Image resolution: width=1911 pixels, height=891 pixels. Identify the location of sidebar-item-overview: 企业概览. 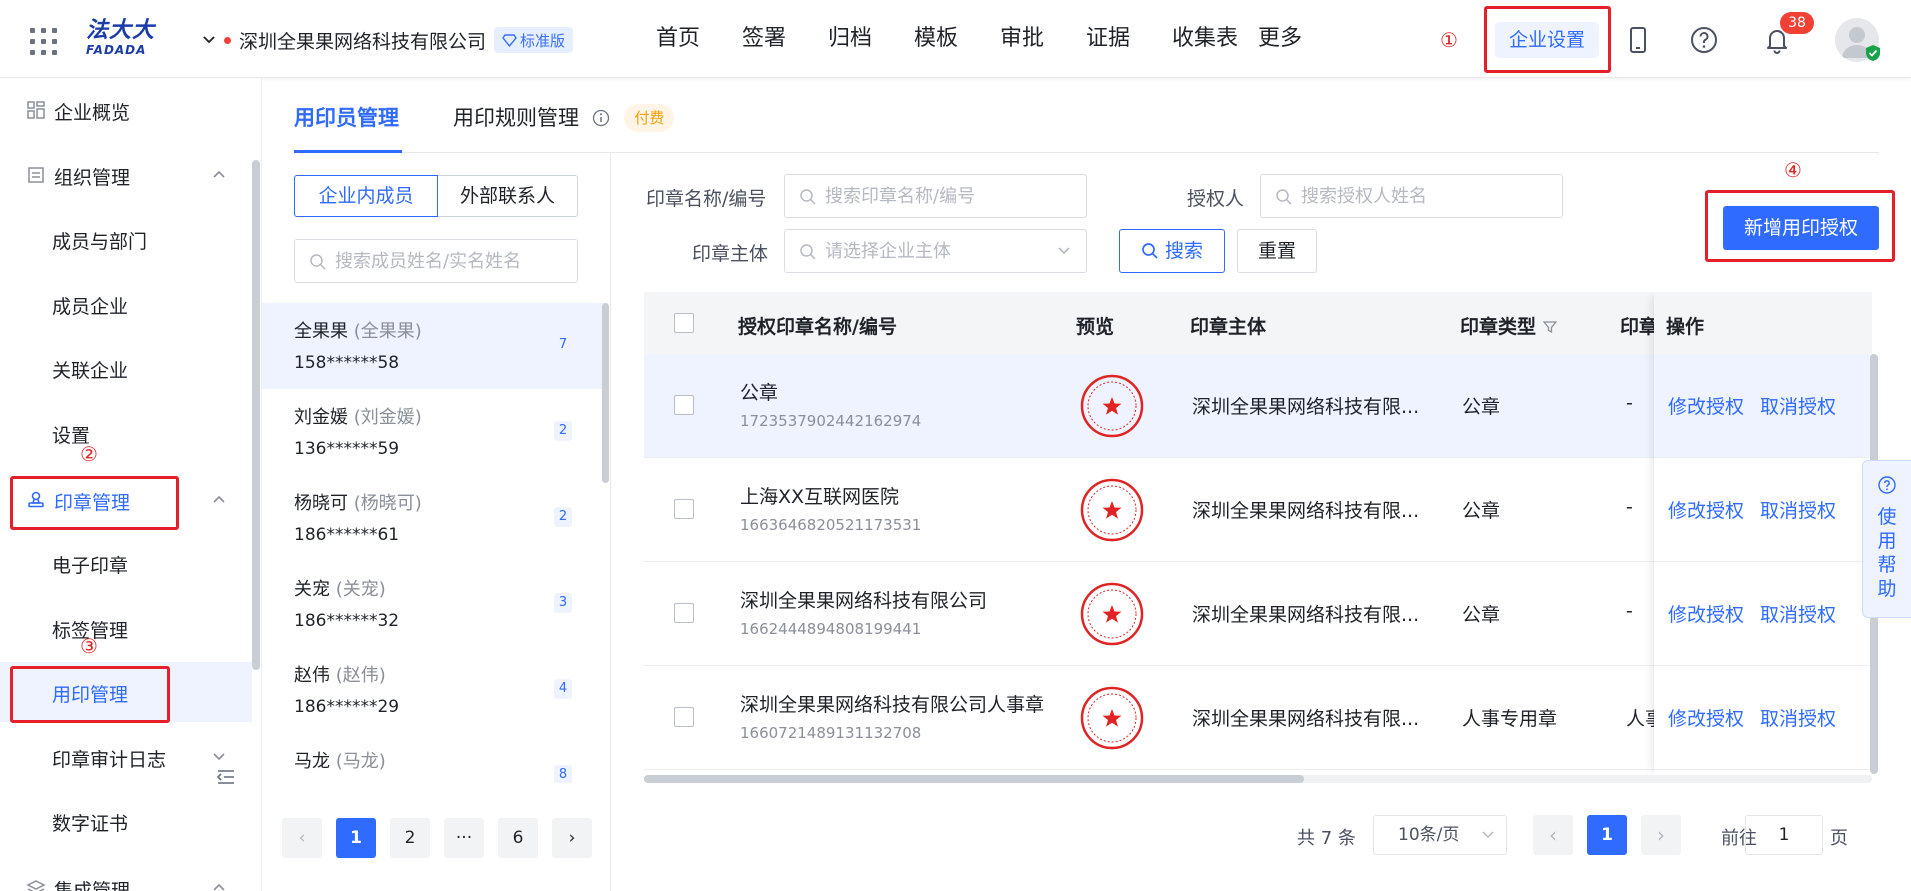
(126, 110).